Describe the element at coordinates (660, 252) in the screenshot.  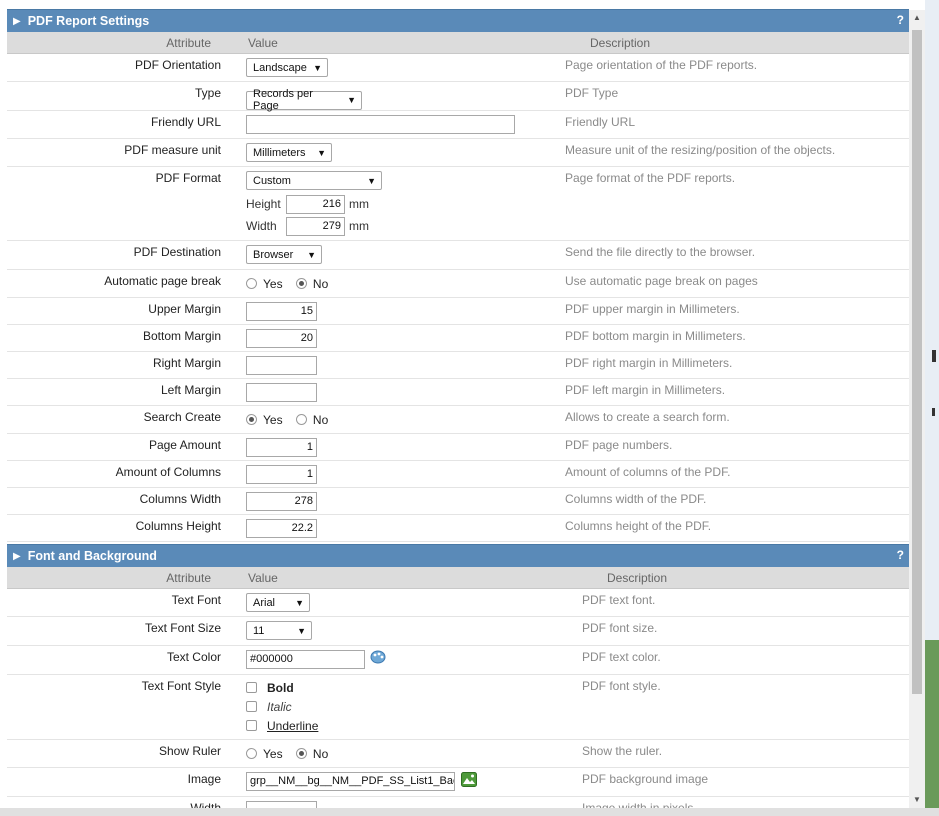
I see `attribute-description: Send the file directly to the browser.` at that location.